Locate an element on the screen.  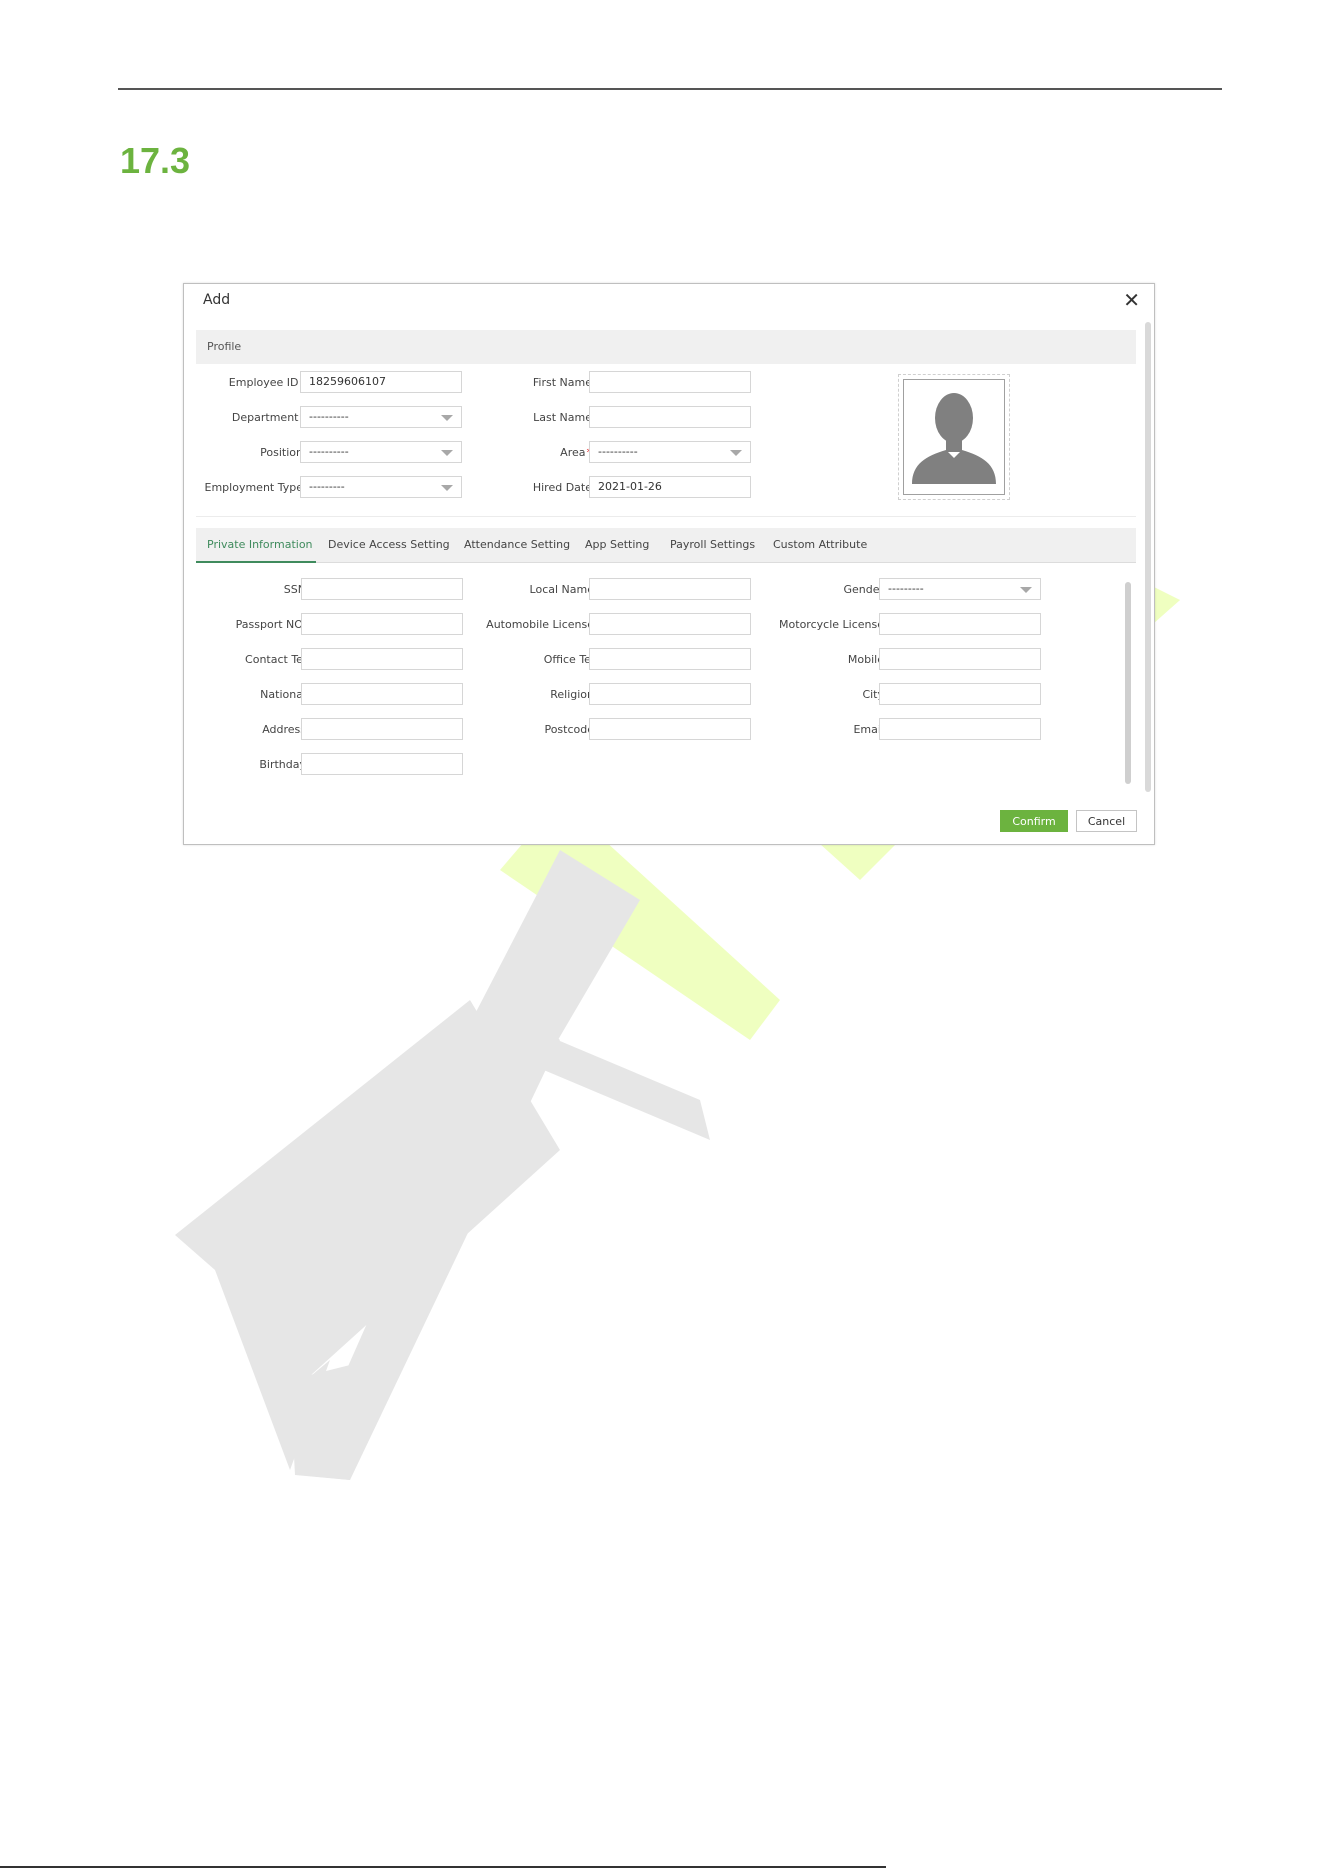
tab-private-information: Private Information is located at coordinates (260, 544).